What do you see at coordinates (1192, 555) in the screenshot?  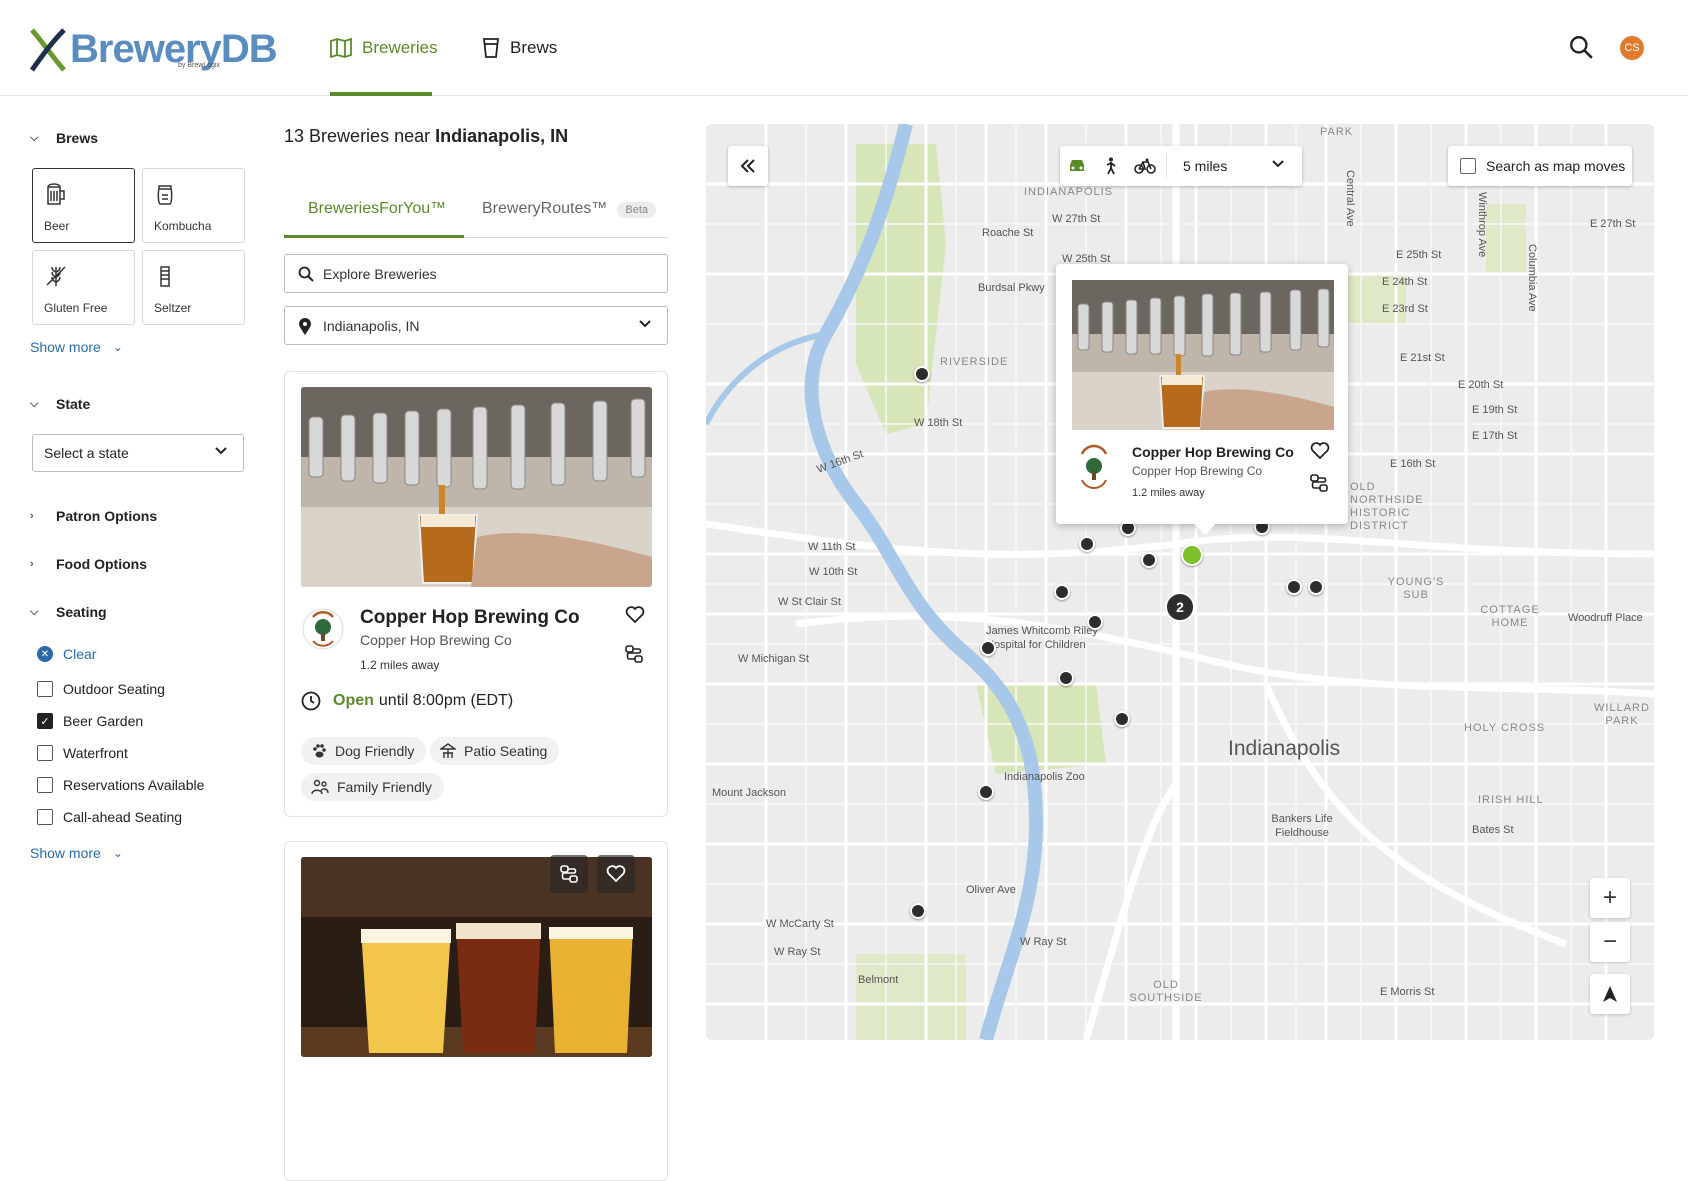 I see `selected-brewery-marker` at bounding box center [1192, 555].